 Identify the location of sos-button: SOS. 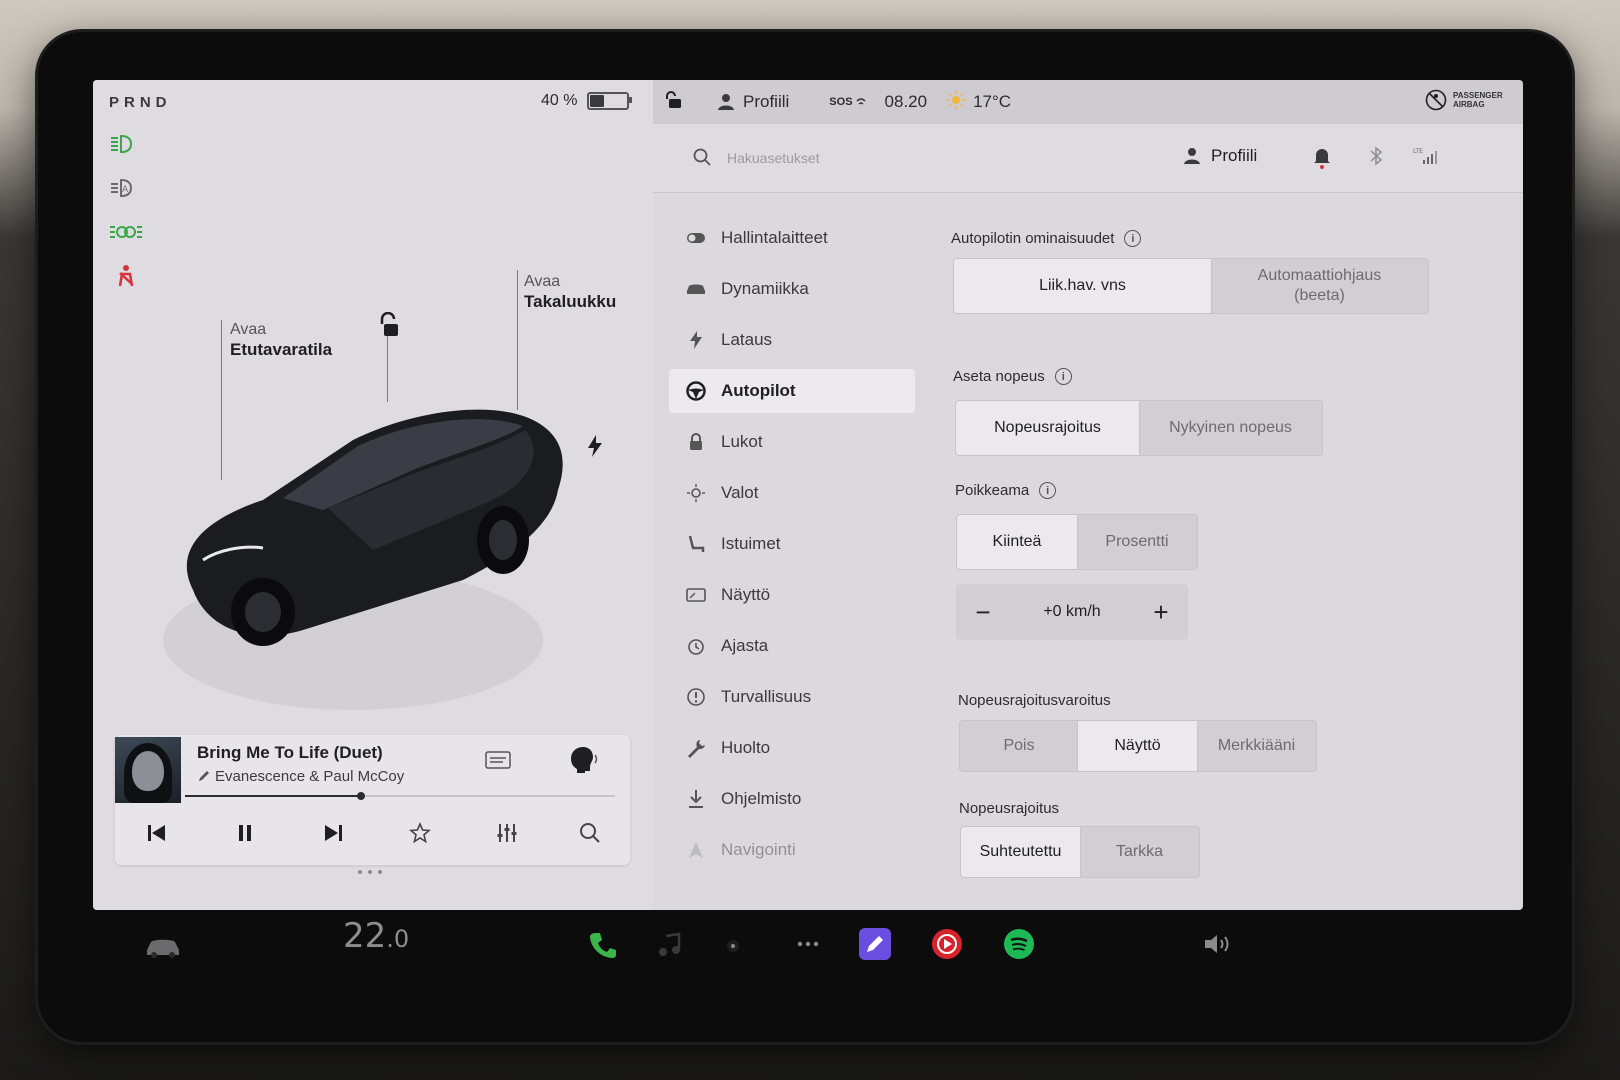
(847, 102).